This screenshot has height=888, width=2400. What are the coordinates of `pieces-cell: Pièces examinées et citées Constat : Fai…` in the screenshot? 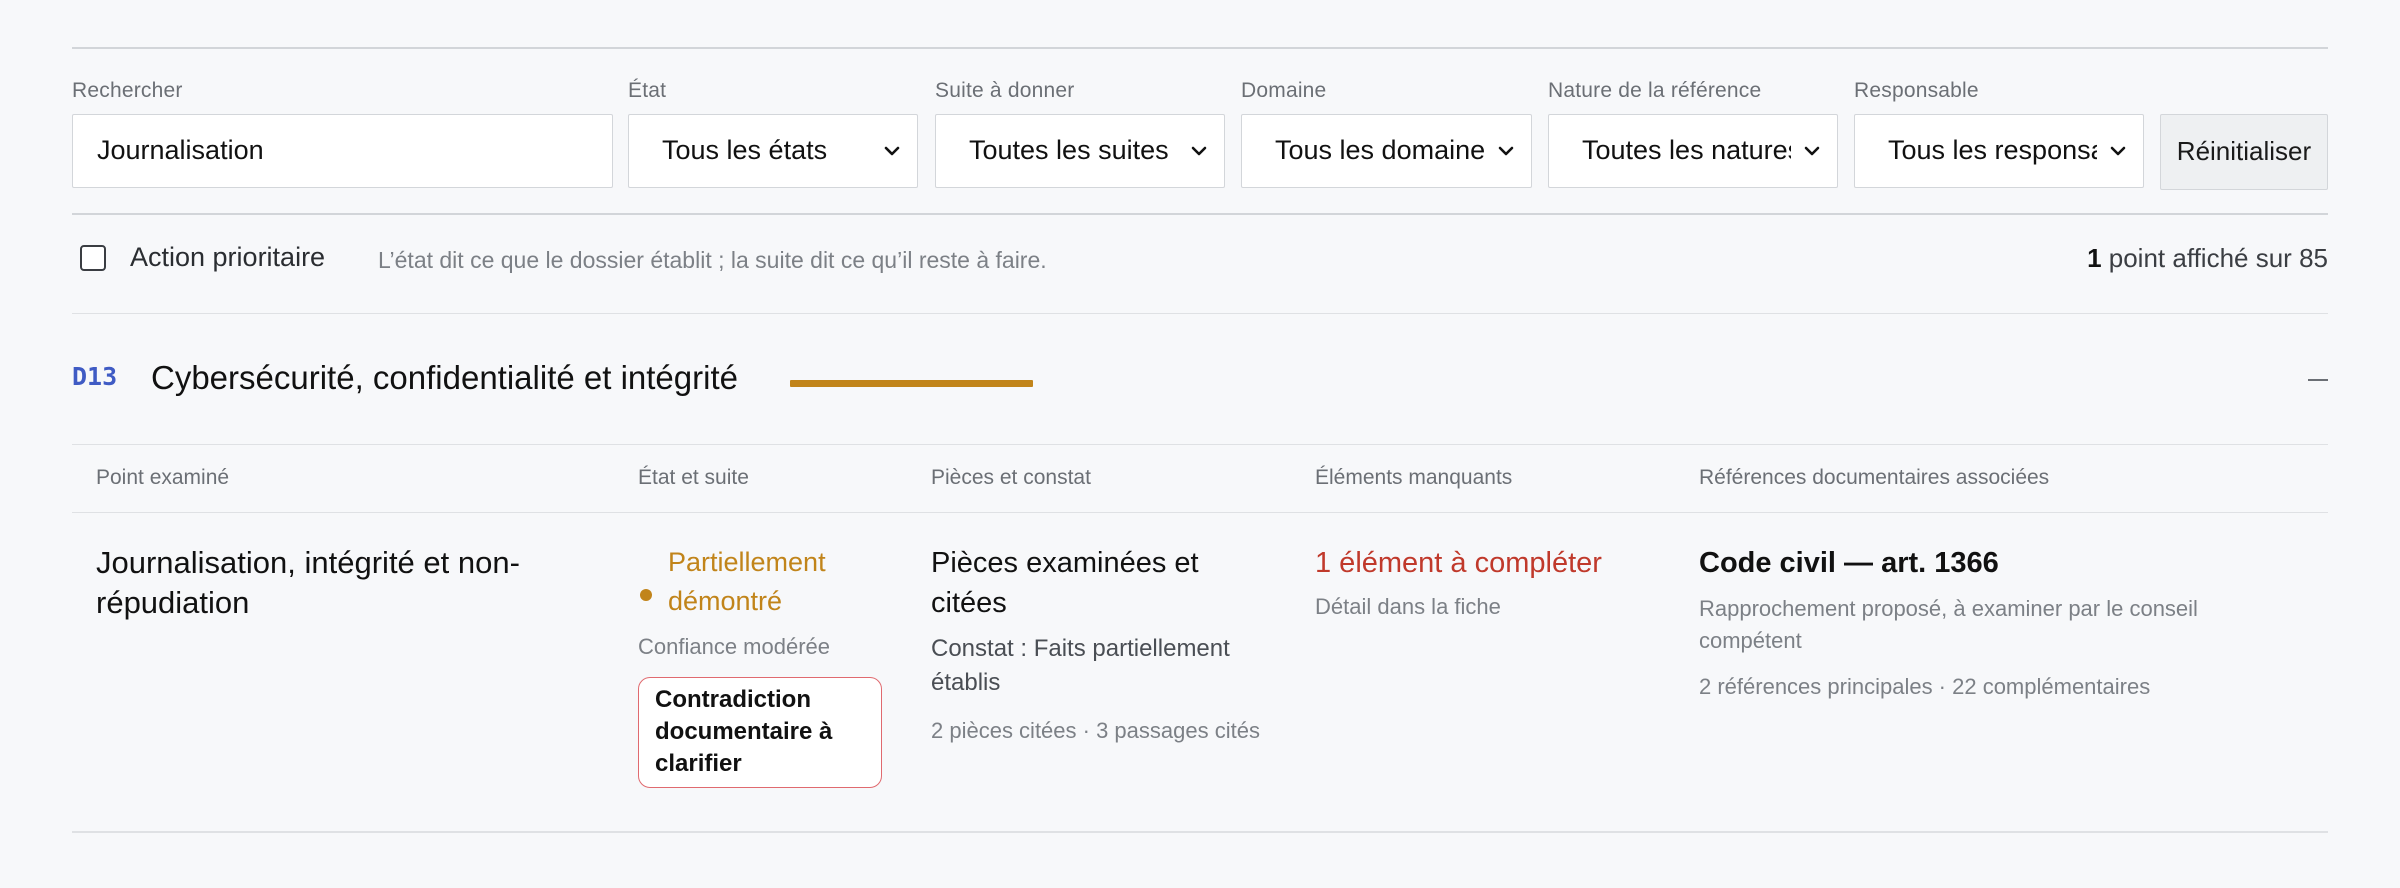 It's located at (1096, 645).